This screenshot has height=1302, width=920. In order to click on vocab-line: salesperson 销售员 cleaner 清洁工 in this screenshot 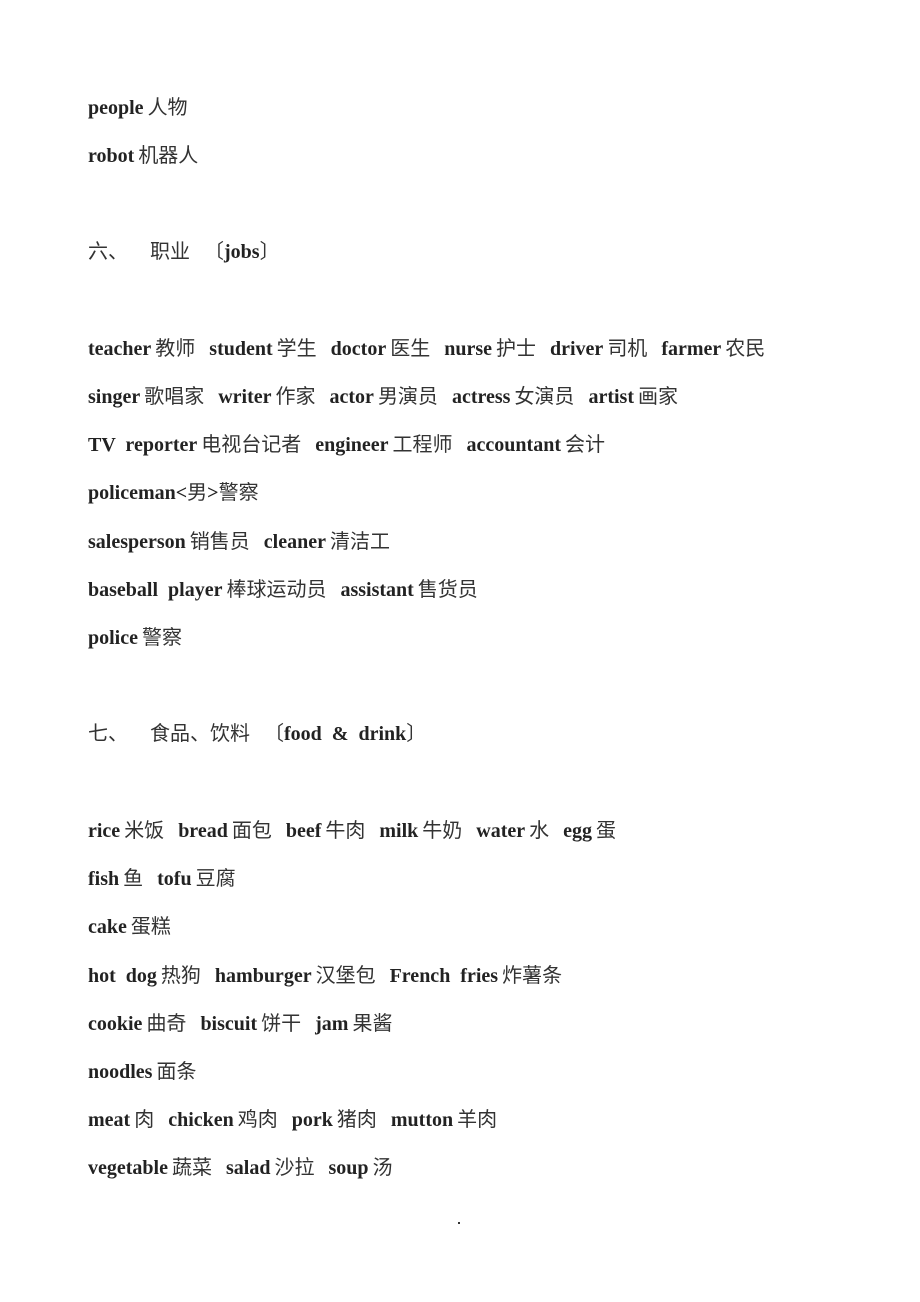, I will do `click(239, 542)`.